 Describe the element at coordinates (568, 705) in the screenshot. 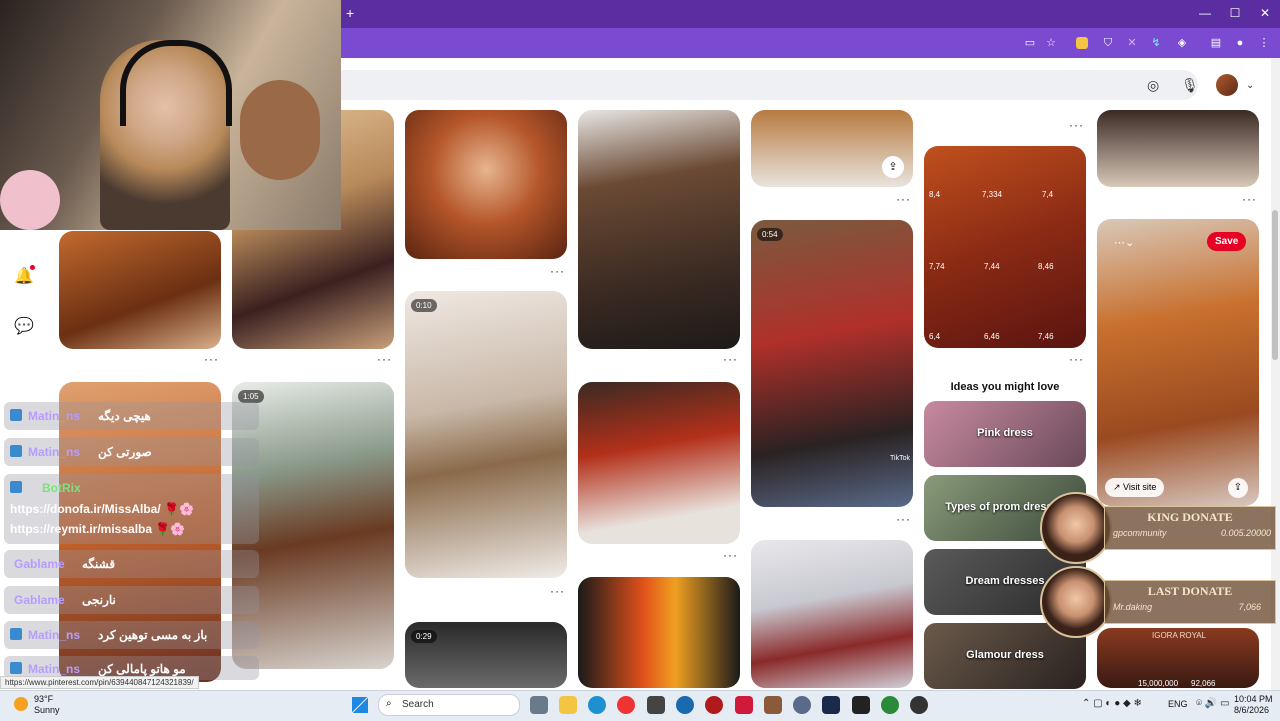

I see `folder-icon` at that location.